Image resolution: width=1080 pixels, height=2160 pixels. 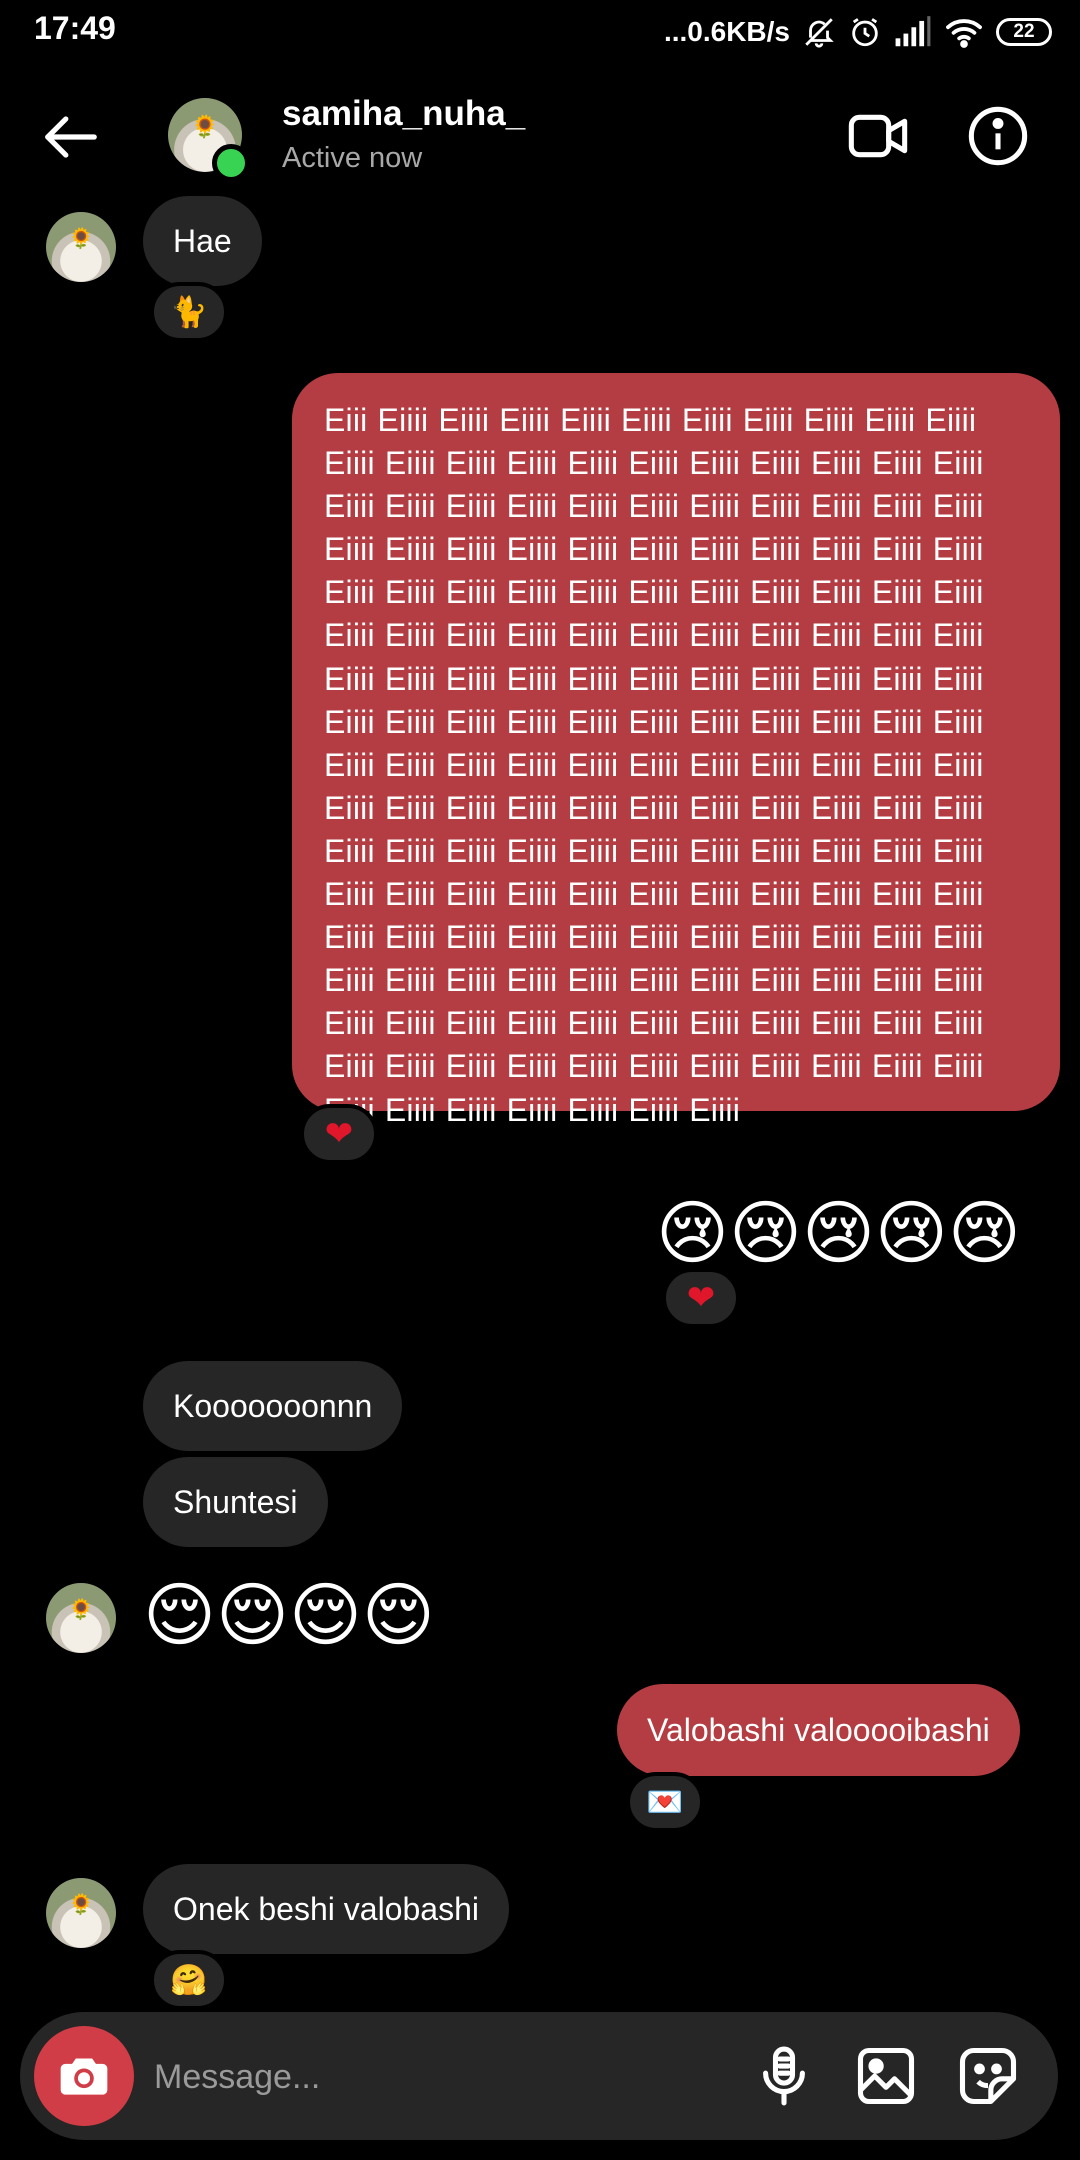 I want to click on mute-icon, so click(x=819, y=33).